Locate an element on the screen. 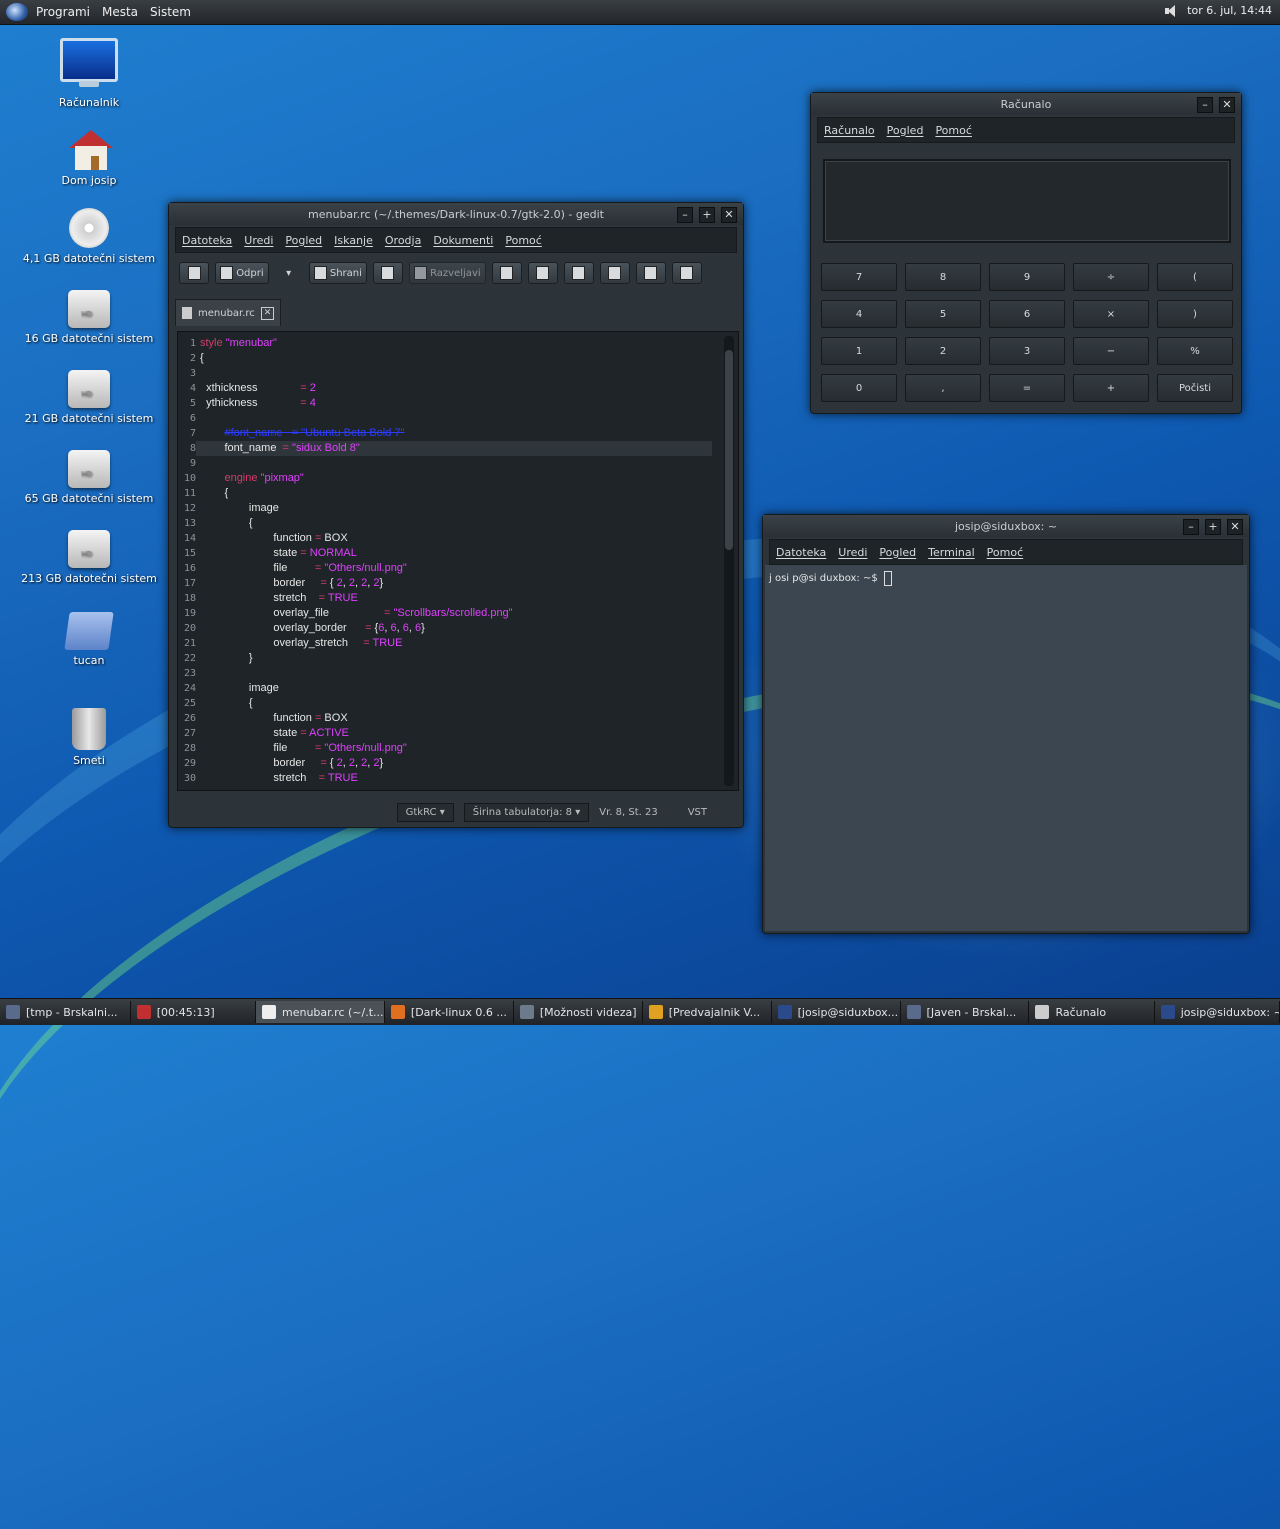 The width and height of the screenshot is (1280, 1529). open-dropdown-arrow: ▾ is located at coordinates (289, 273).